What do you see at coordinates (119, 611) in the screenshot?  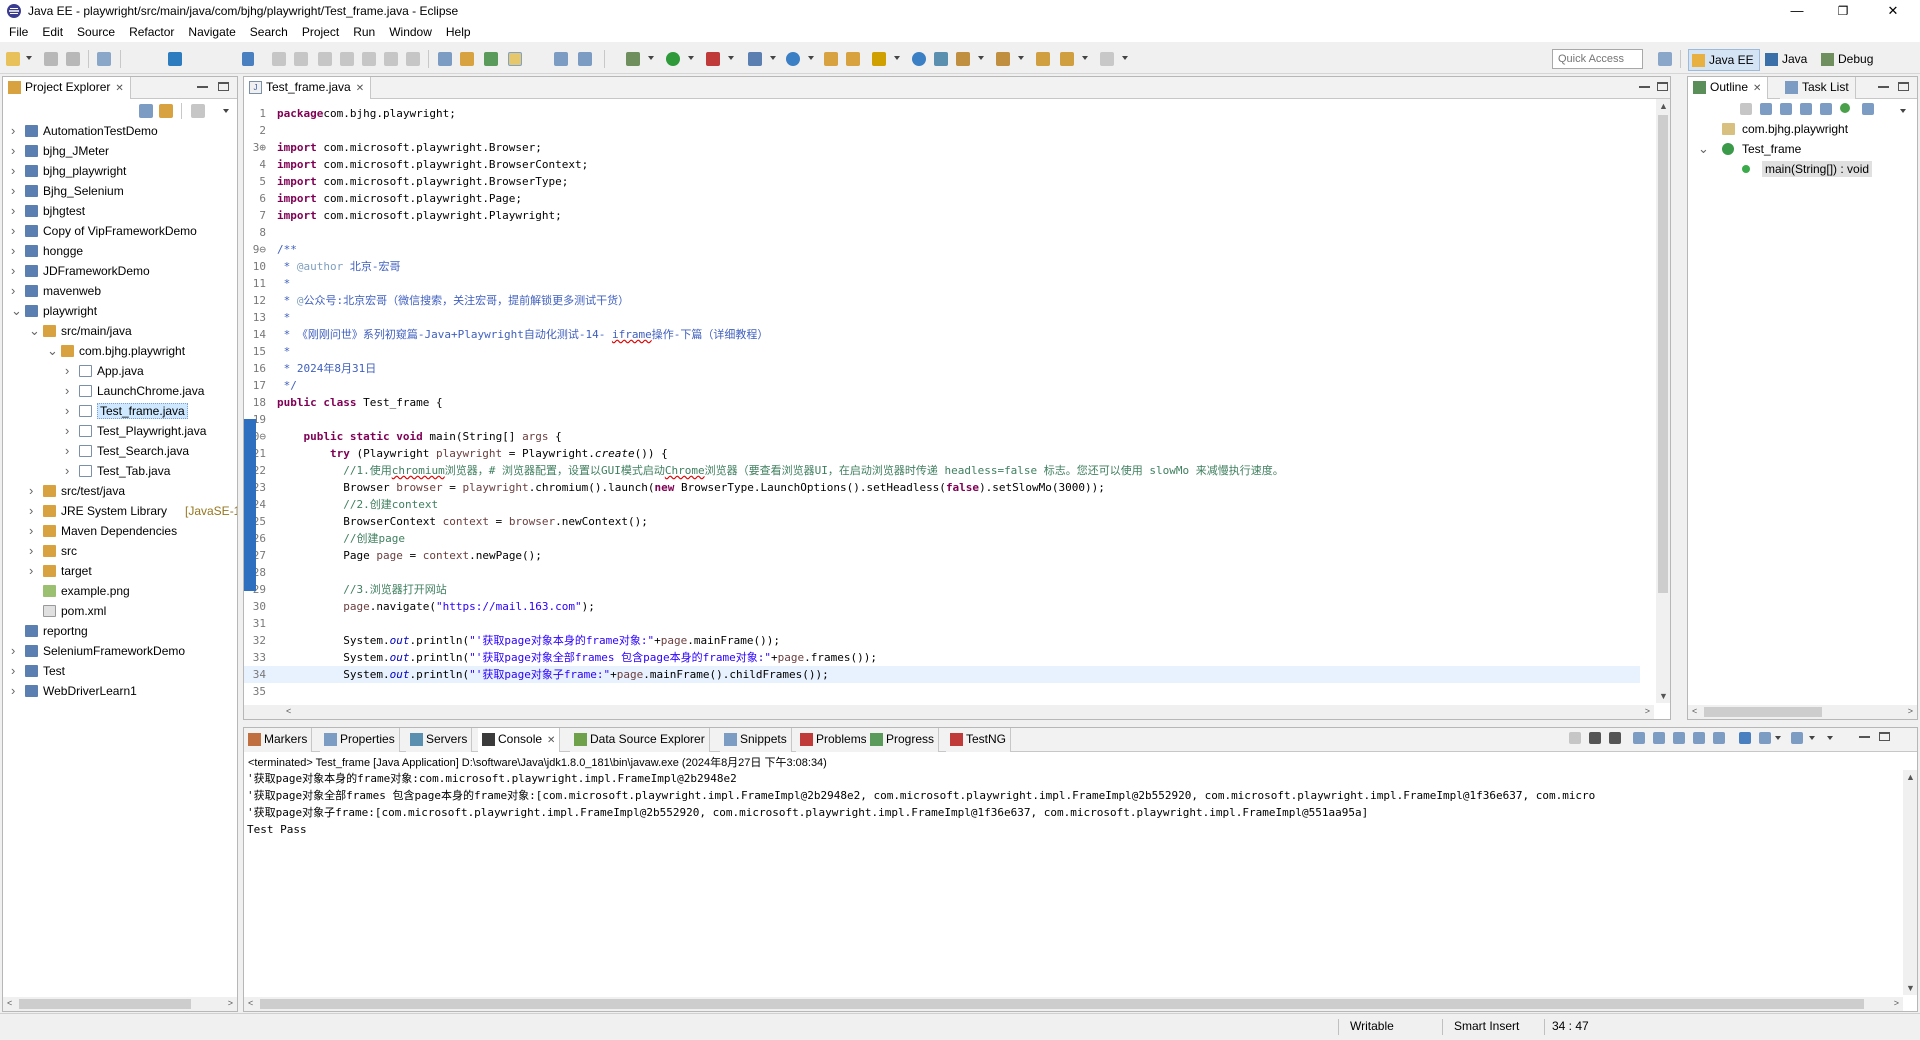 I see `tree-item: pom.xml` at bounding box center [119, 611].